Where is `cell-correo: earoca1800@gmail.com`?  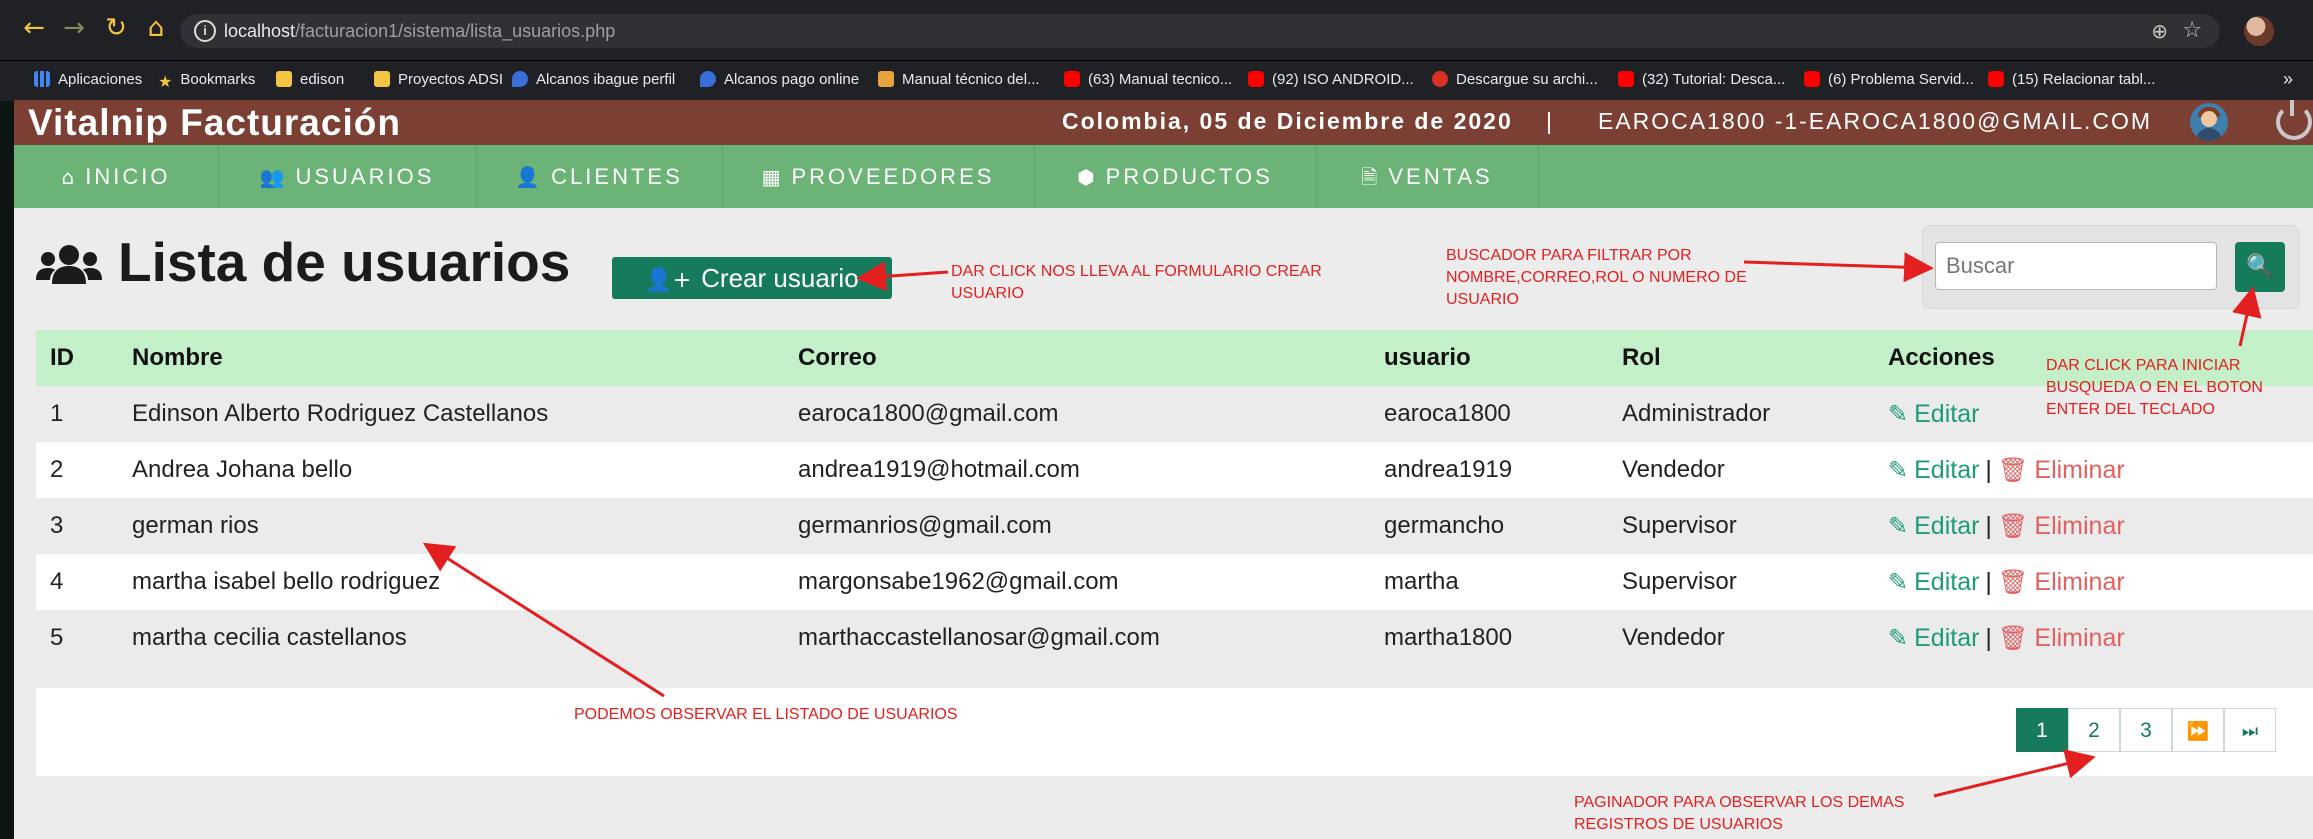
cell-correo: earoca1800@gmail.com is located at coordinates (928, 413).